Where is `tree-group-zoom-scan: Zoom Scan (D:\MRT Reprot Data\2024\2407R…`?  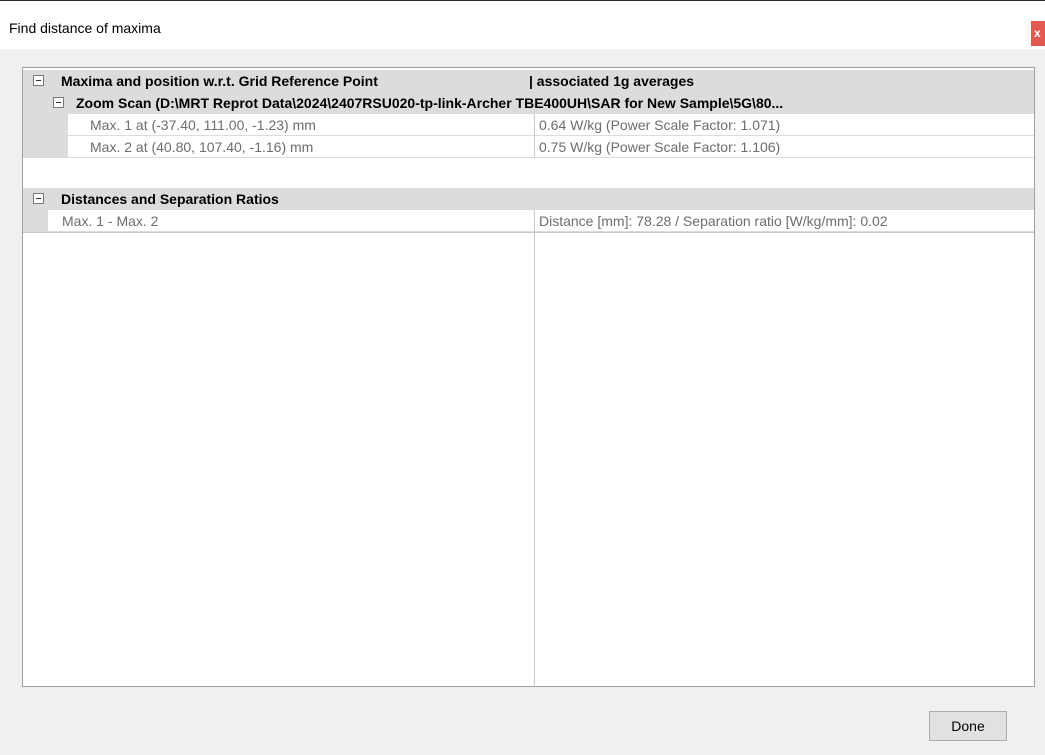
tree-group-zoom-scan: Zoom Scan (D:\MRT Reprot Data\2024\2407R… is located at coordinates (528, 103).